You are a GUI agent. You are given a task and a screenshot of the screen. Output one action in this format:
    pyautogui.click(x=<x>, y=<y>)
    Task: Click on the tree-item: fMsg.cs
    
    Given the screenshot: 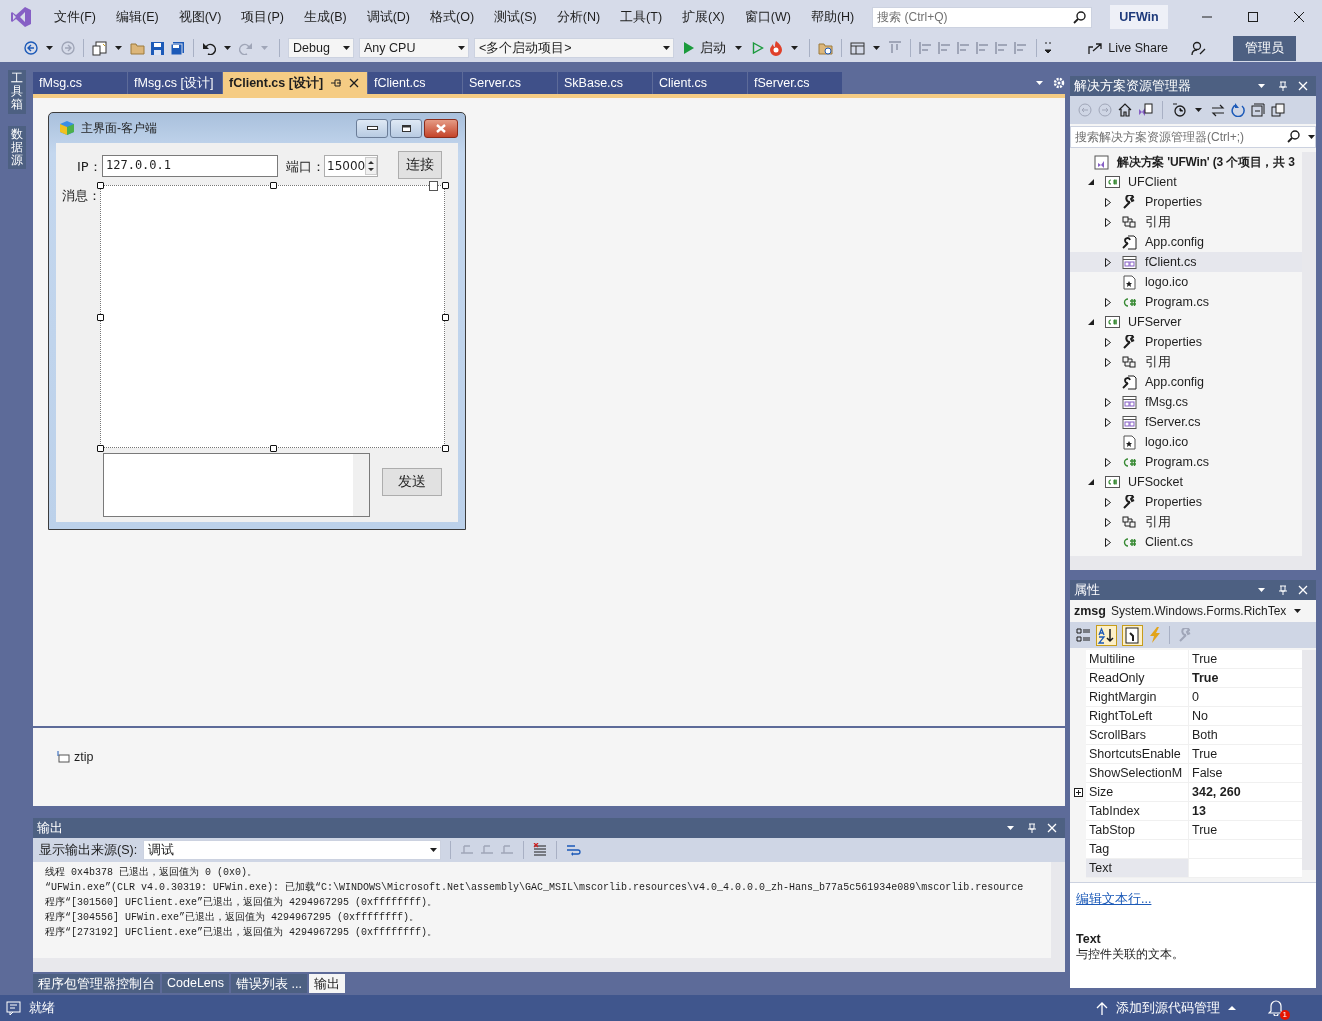 What is the action you would take?
    pyautogui.click(x=1186, y=402)
    